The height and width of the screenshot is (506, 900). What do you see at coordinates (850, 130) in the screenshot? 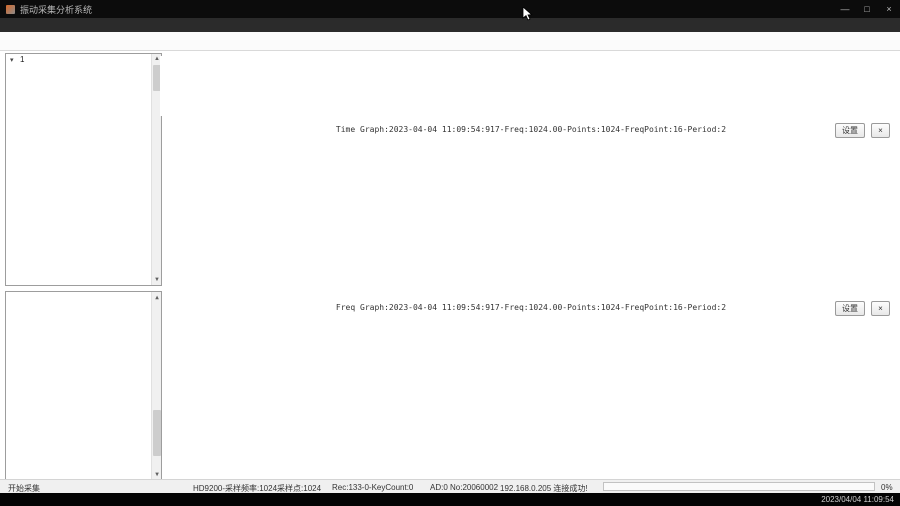
I see `time-graph-settings-button: 设置` at bounding box center [850, 130].